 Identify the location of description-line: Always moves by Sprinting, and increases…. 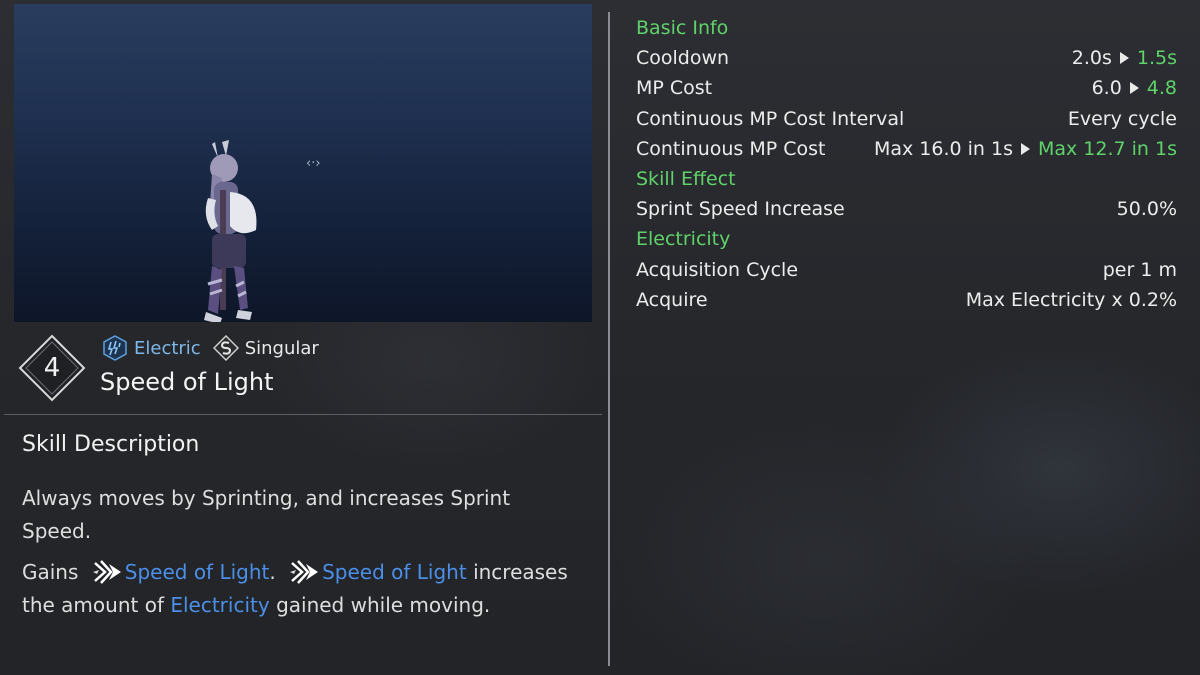
(266, 514).